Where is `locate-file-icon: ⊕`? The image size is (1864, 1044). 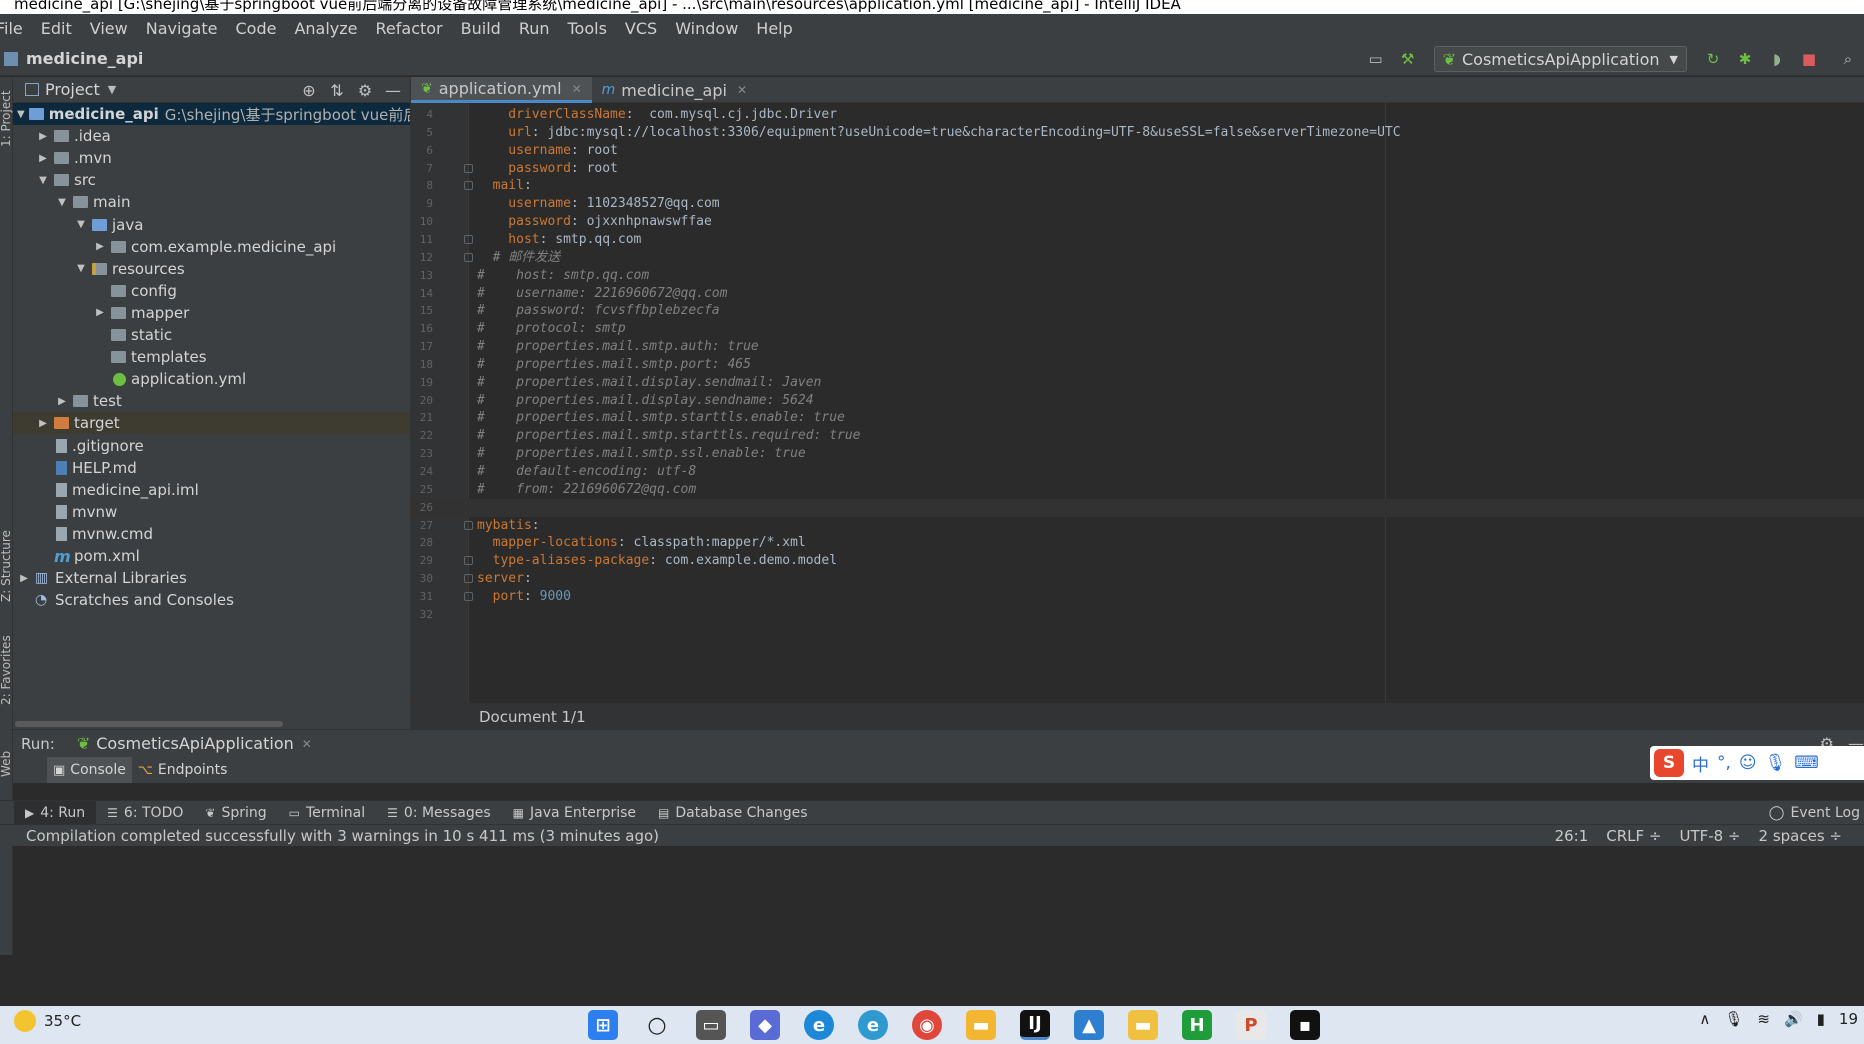
locate-file-icon: ⊕ is located at coordinates (309, 90).